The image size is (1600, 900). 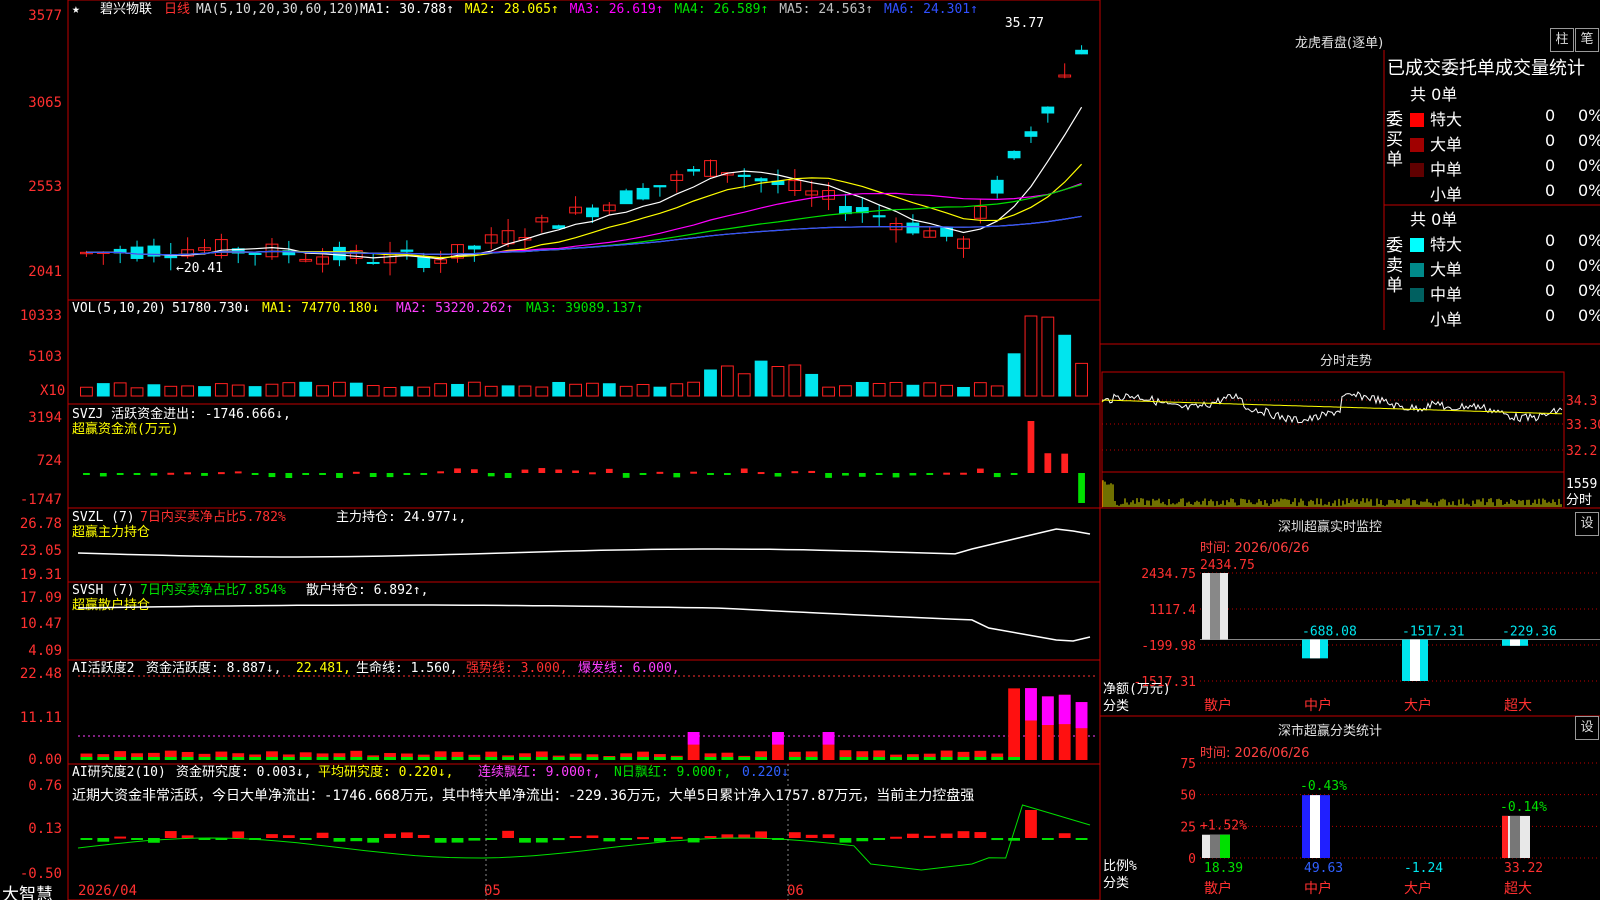 What do you see at coordinates (1168, 574) in the screenshot?
I see `monitor-axis-tick: 2434.75` at bounding box center [1168, 574].